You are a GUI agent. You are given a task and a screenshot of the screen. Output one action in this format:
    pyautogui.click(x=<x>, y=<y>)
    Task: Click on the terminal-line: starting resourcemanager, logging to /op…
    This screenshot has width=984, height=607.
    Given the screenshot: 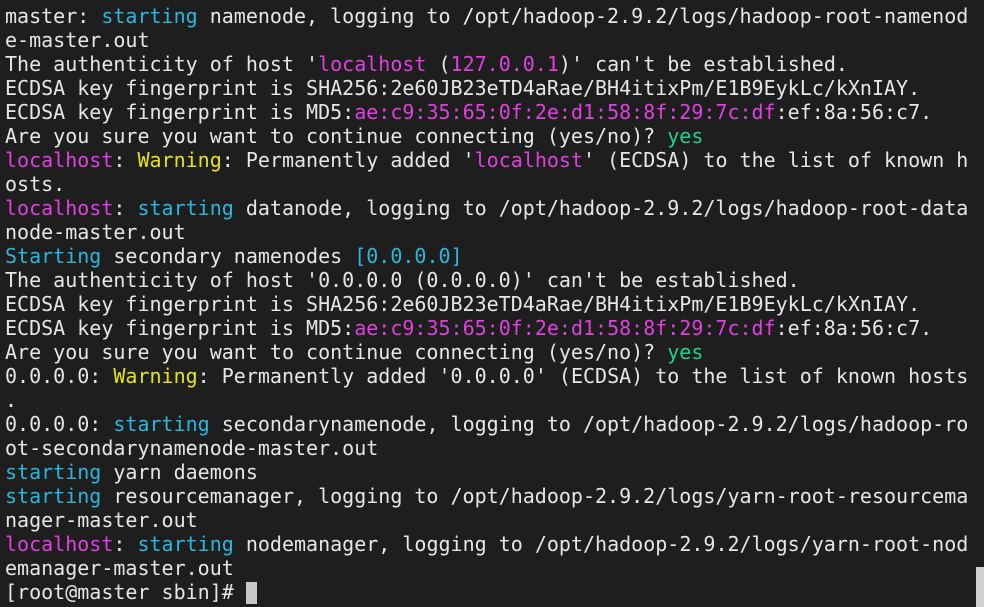 What is the action you would take?
    pyautogui.click(x=486, y=496)
    